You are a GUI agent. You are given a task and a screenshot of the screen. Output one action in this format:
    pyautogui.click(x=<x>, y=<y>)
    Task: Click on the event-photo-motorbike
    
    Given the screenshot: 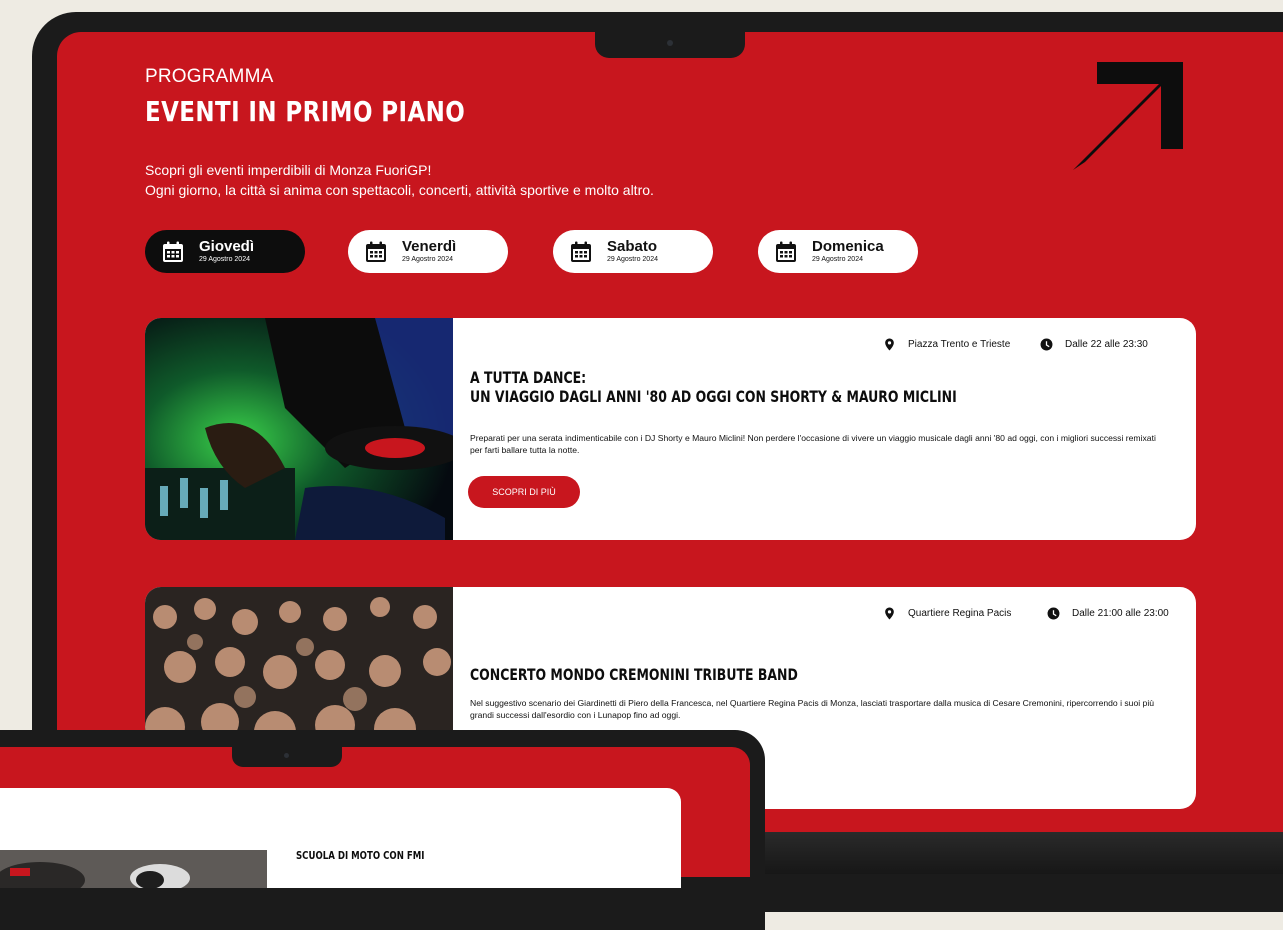 What is the action you would take?
    pyautogui.click(x=133, y=869)
    